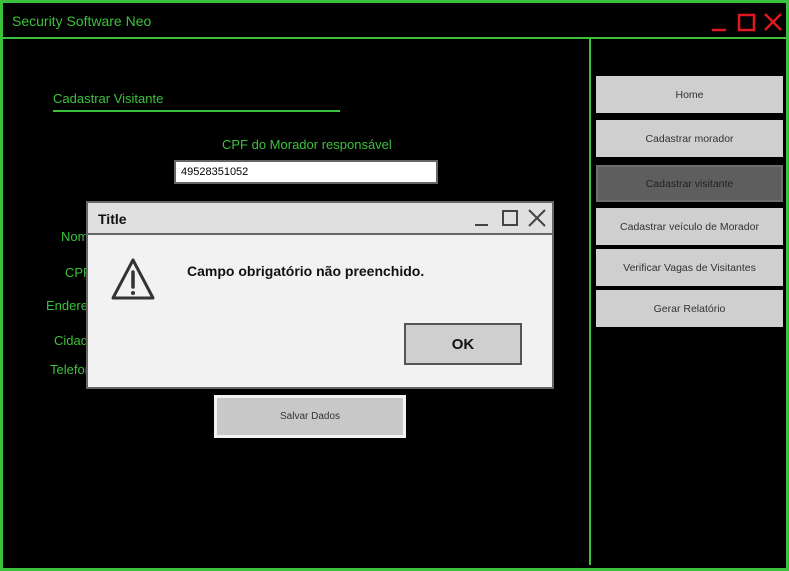 The height and width of the screenshot is (571, 789). Describe the element at coordinates (108, 98) in the screenshot. I see `section-title: Cadastrar Visitante` at that location.